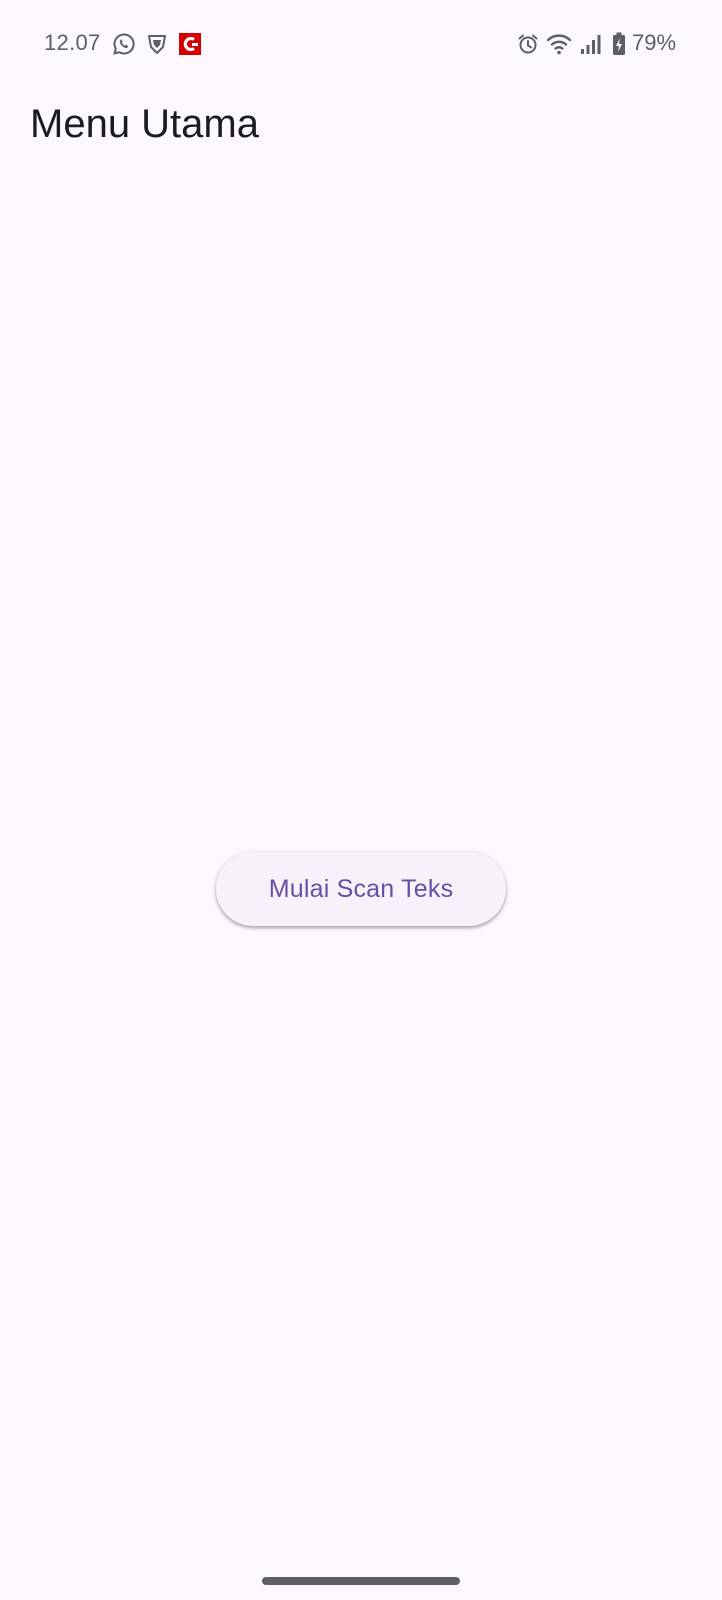 The image size is (722, 1600). What do you see at coordinates (361, 889) in the screenshot?
I see `start-scan-text-button: Mulai Scan Teks` at bounding box center [361, 889].